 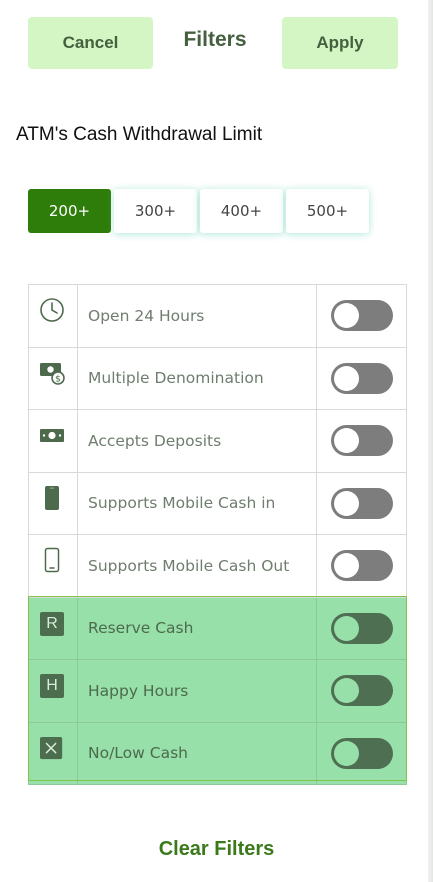 What do you see at coordinates (69, 211) in the screenshot?
I see `limit-option-200: 200+` at bounding box center [69, 211].